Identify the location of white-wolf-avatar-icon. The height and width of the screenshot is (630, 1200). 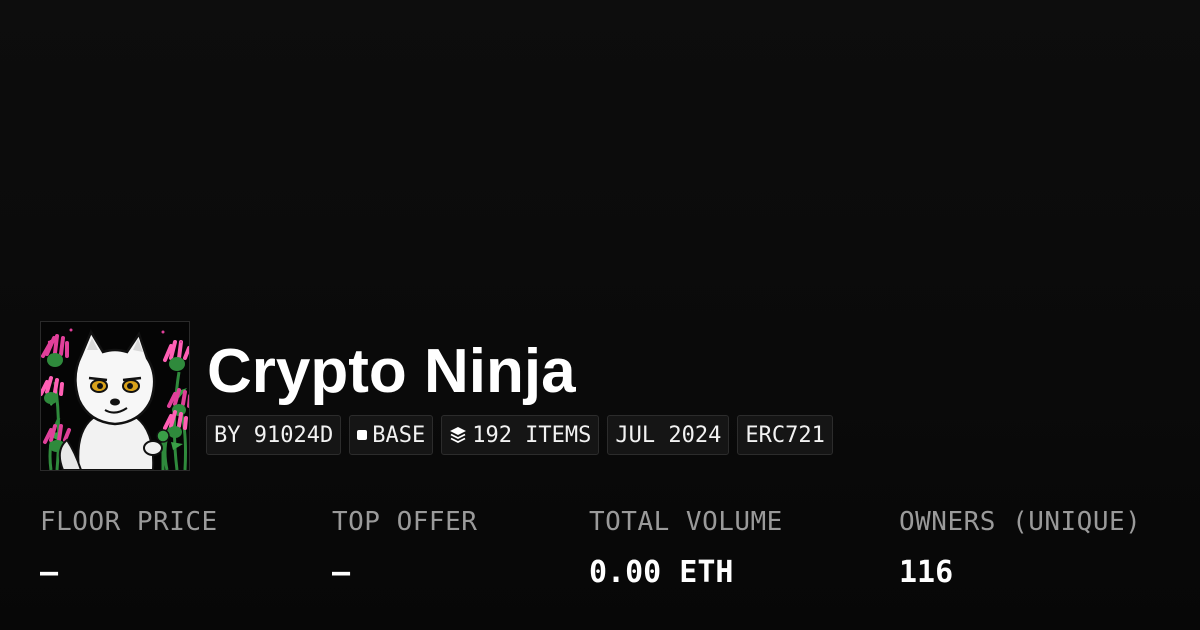
(115, 396).